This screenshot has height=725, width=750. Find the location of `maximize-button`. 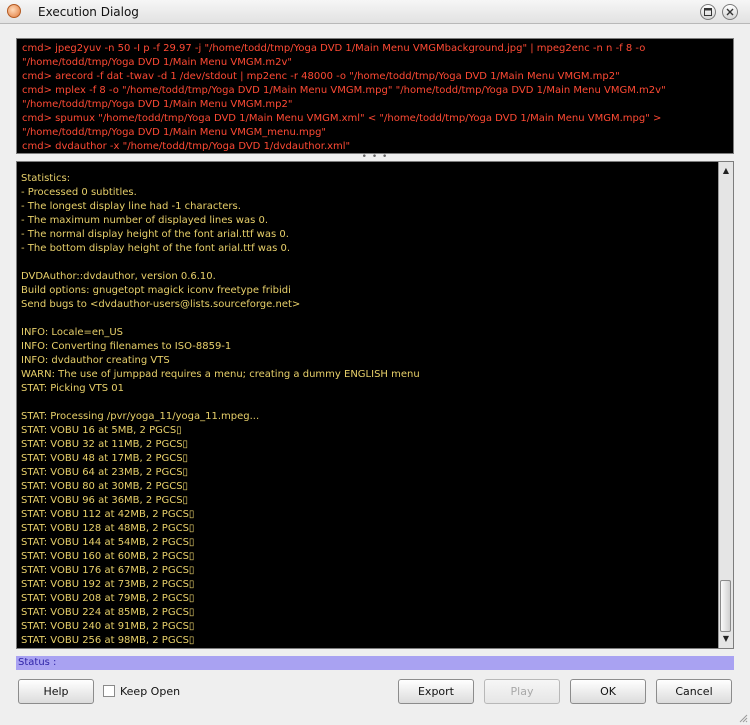

maximize-button is located at coordinates (708, 12).